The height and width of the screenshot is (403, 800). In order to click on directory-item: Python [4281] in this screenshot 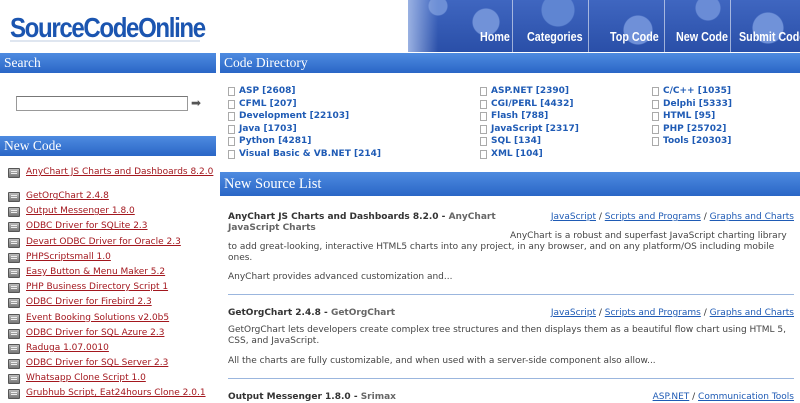, I will do `click(304, 142)`.